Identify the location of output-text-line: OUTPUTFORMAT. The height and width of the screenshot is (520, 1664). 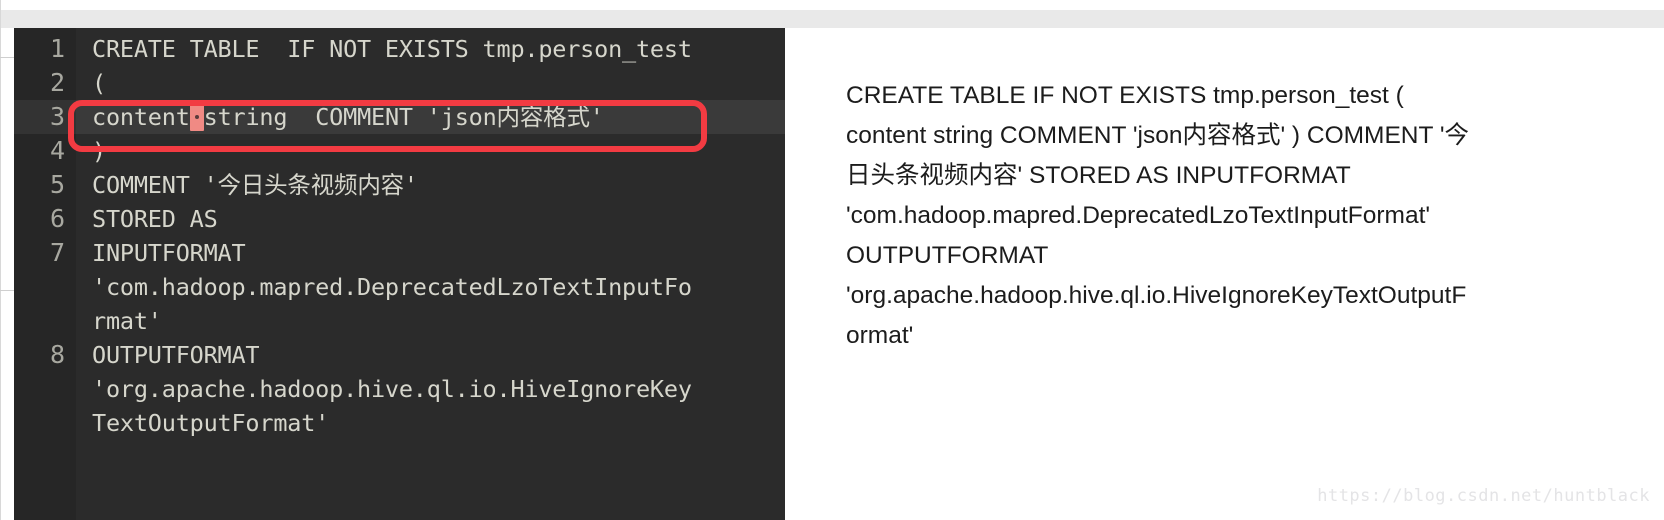
(947, 255).